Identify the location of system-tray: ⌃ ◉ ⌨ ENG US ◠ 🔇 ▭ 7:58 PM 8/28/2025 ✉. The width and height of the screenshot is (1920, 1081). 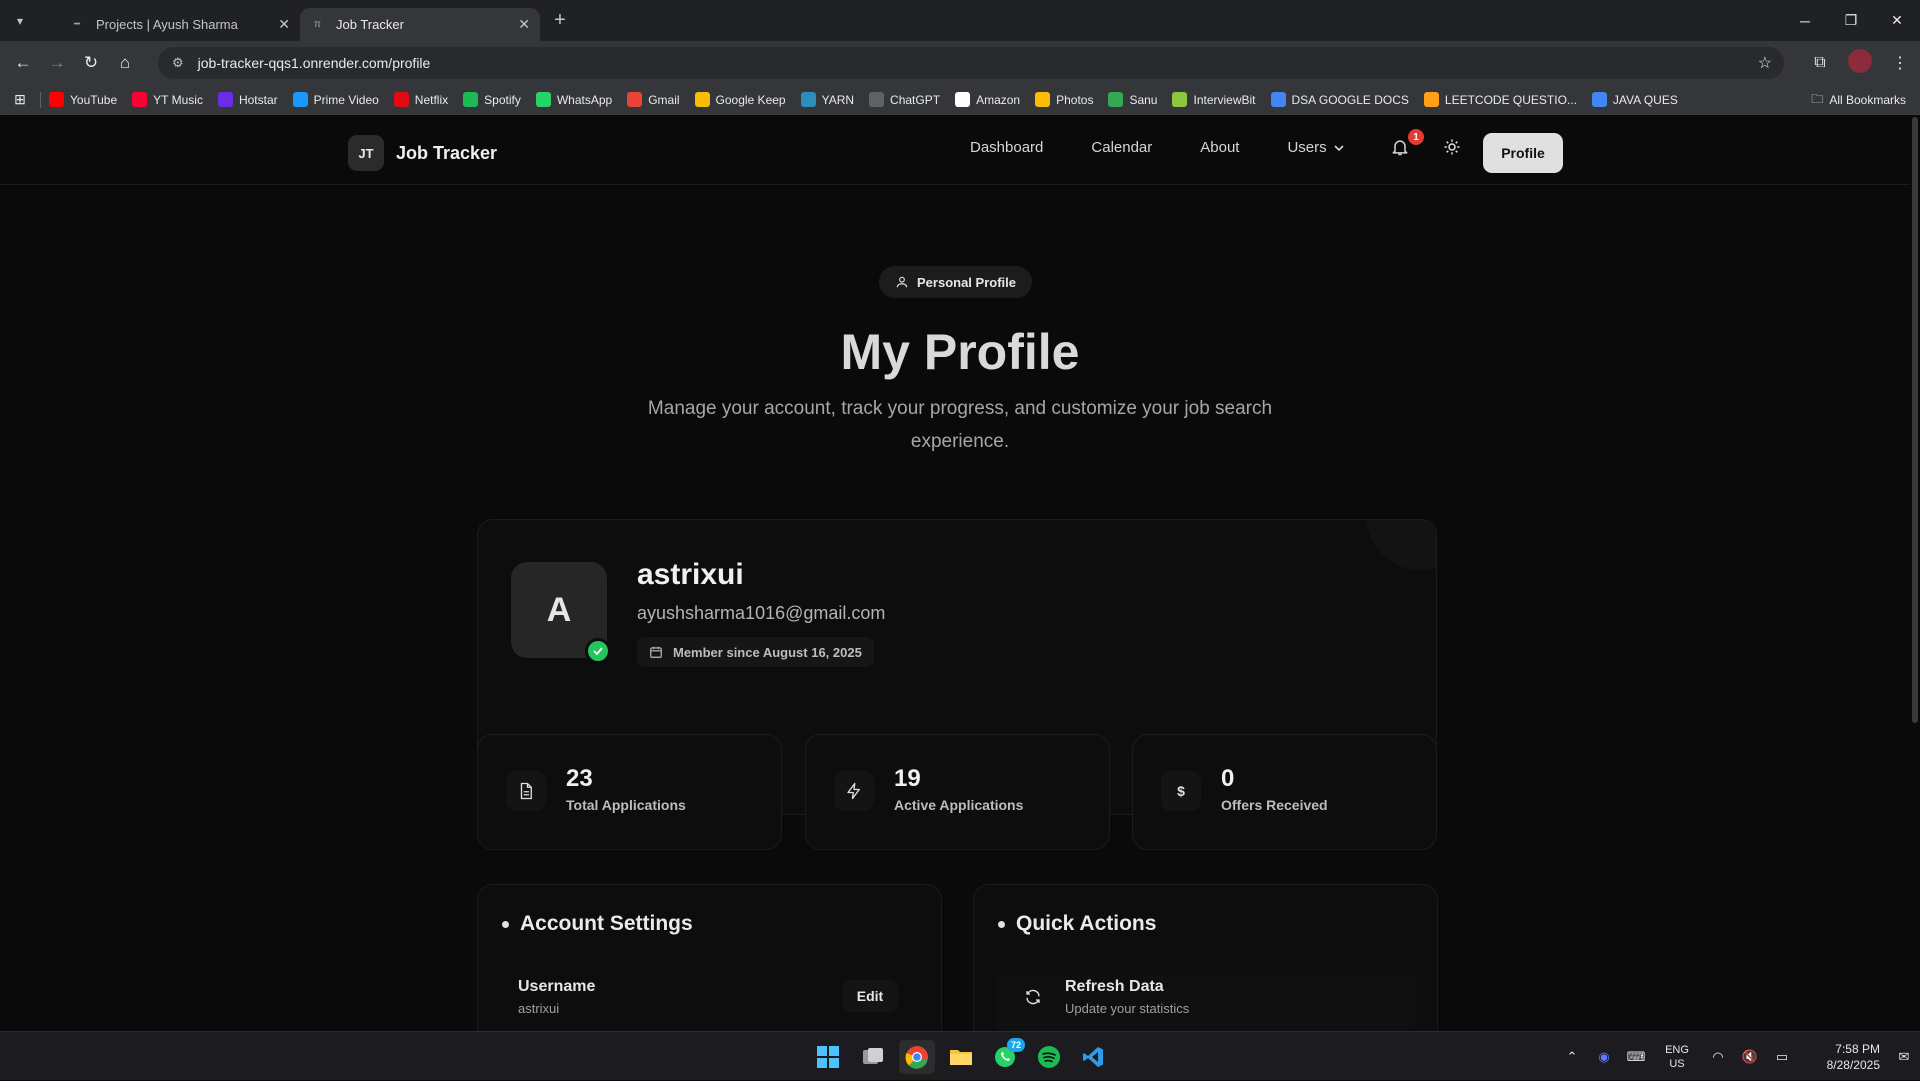
(1738, 1056).